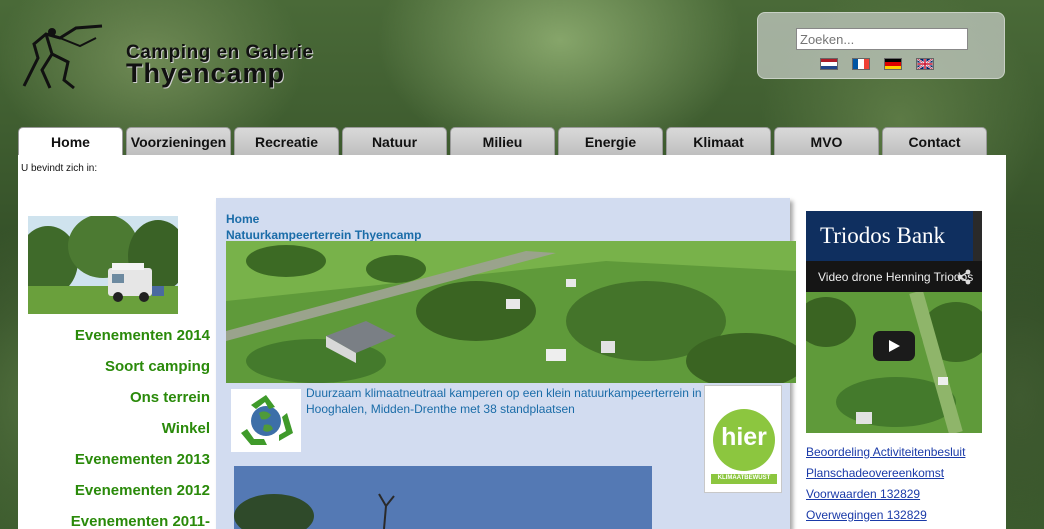  I want to click on site-logo: Camping en Galerie Thyencamp, so click(206, 59).